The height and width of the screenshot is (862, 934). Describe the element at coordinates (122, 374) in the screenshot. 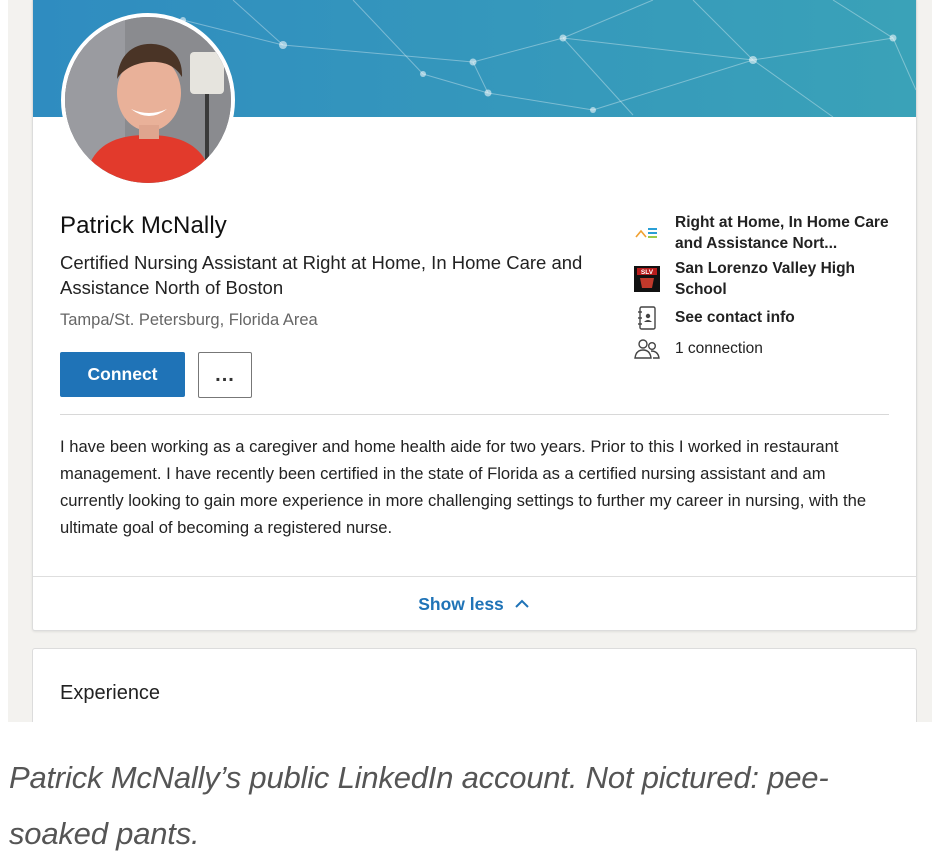

I see `connect-button: Connect` at that location.